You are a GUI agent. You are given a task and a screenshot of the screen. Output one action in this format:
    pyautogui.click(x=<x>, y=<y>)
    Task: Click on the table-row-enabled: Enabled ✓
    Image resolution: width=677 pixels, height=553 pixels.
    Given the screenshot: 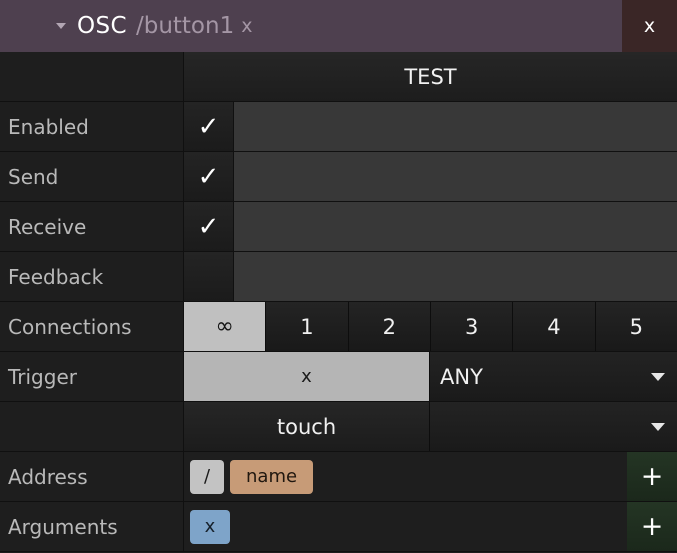 What is the action you would take?
    pyautogui.click(x=338, y=127)
    